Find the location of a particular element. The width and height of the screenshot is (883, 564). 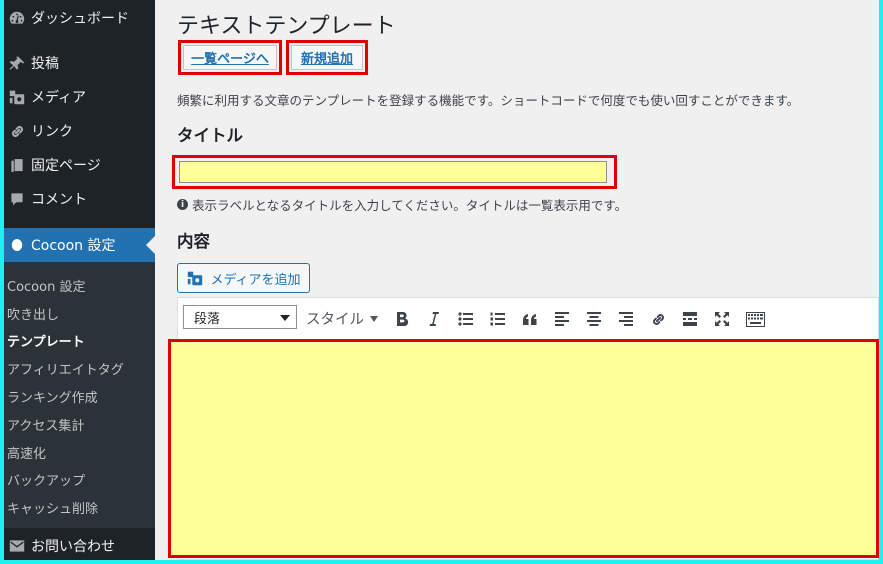

menu-label: ダッシュボード is located at coordinates (80, 19).